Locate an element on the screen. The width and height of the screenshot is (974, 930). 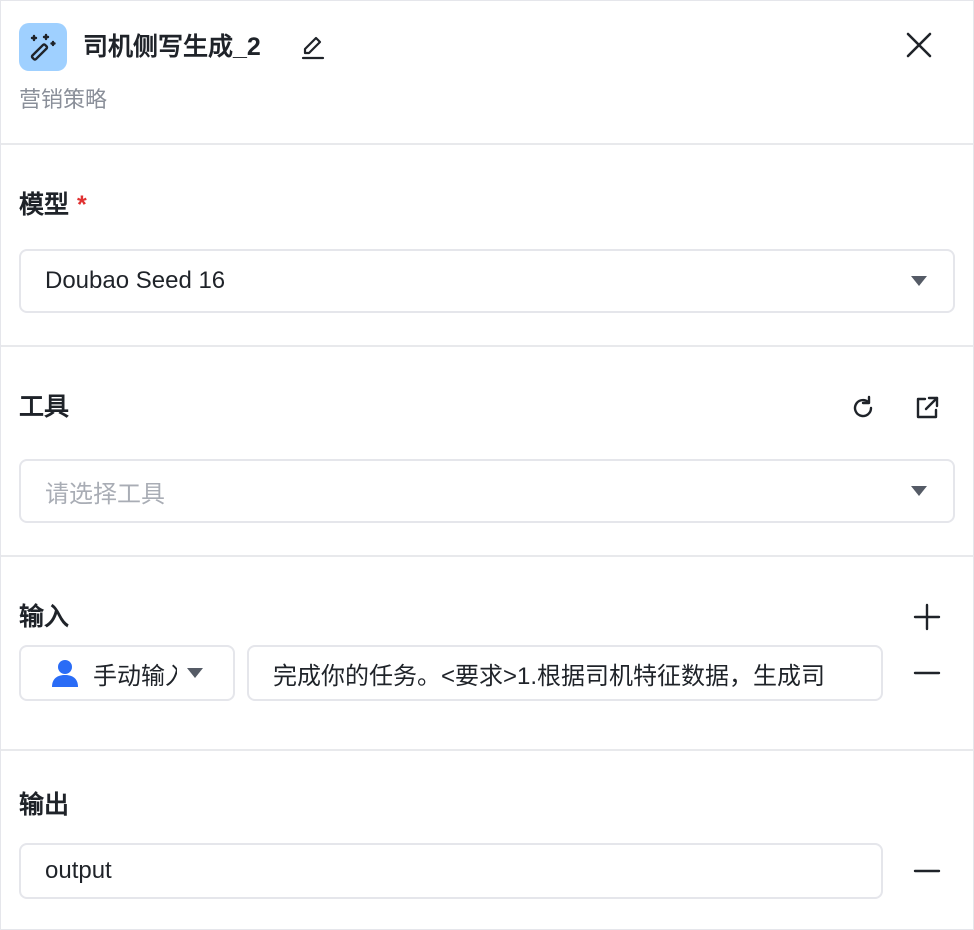
output-name-field: output is located at coordinates (451, 871).